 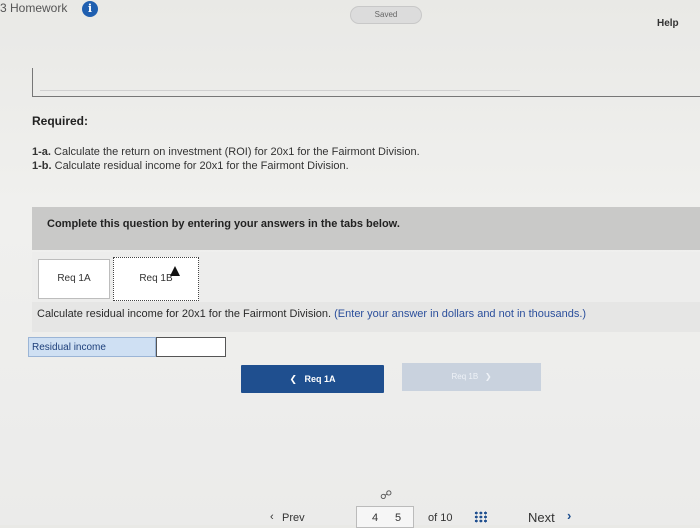 I want to click on tab-req-1b: Req 1B, so click(x=156, y=279).